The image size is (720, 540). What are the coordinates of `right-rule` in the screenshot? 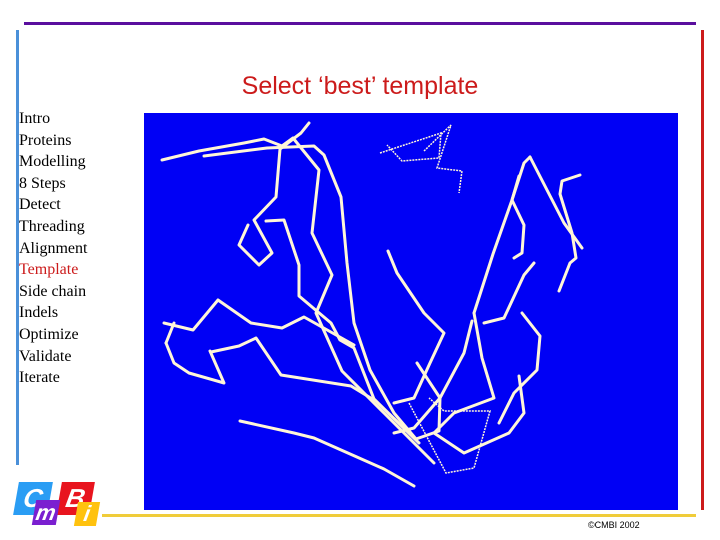 It's located at (702, 270).